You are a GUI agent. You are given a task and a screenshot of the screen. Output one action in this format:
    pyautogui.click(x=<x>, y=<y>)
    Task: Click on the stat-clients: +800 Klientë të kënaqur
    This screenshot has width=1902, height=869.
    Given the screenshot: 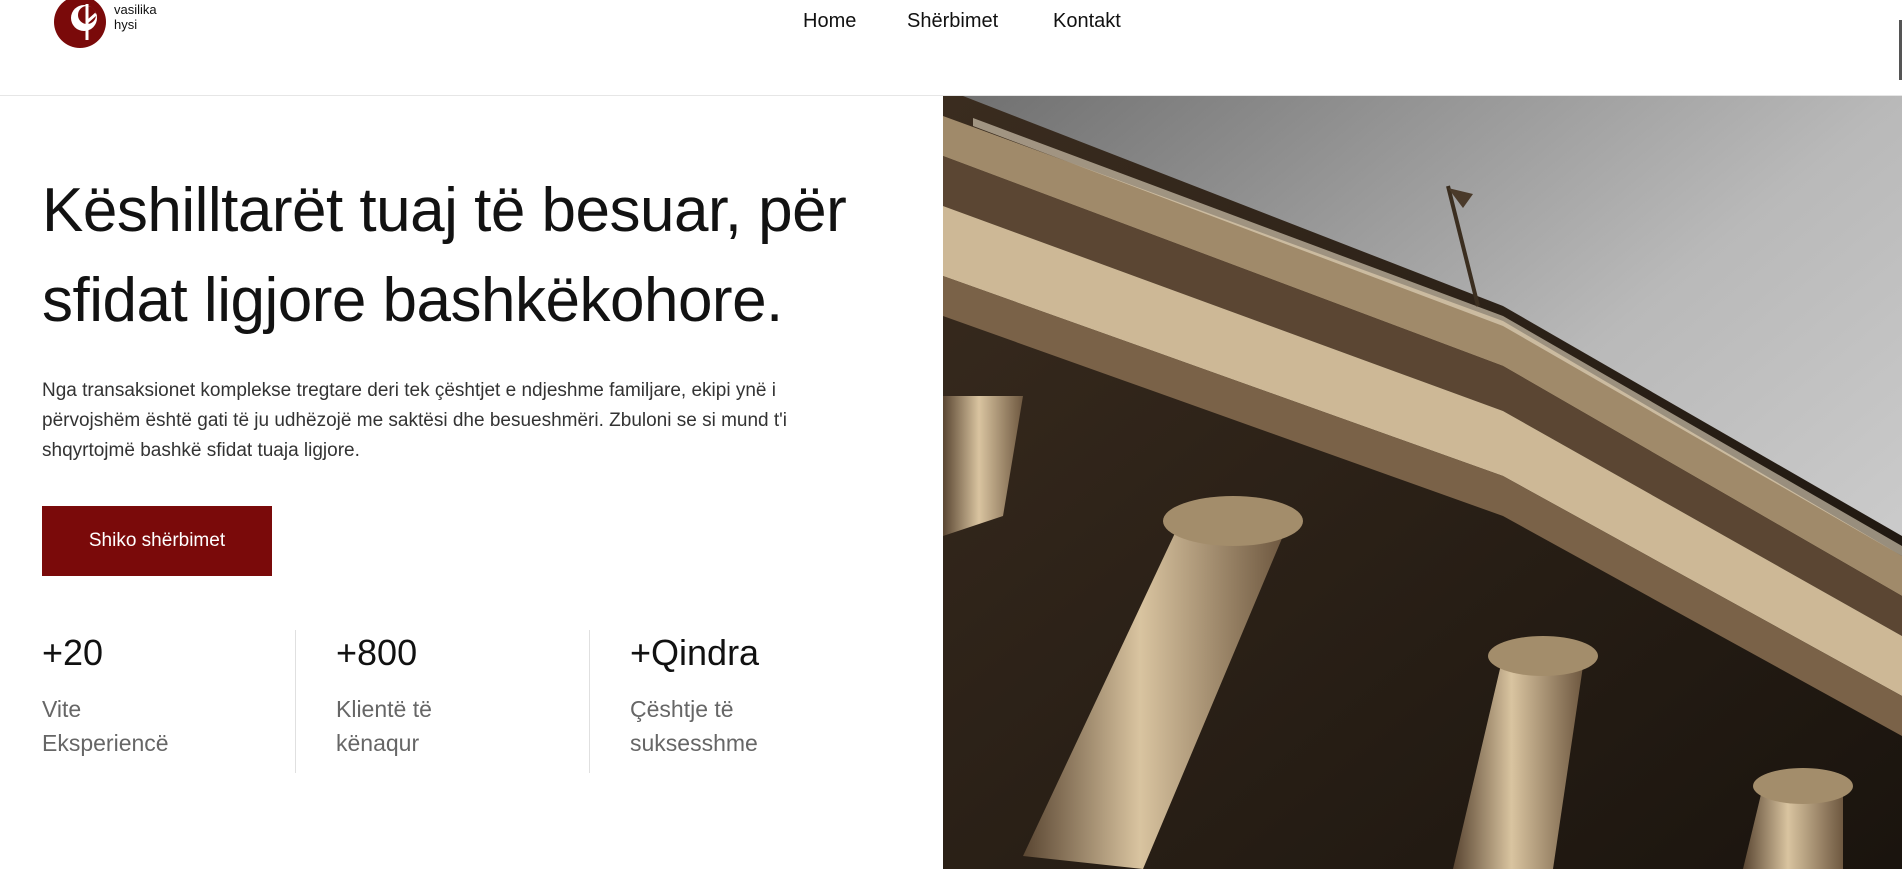 What is the action you would take?
    pyautogui.click(x=441, y=701)
    